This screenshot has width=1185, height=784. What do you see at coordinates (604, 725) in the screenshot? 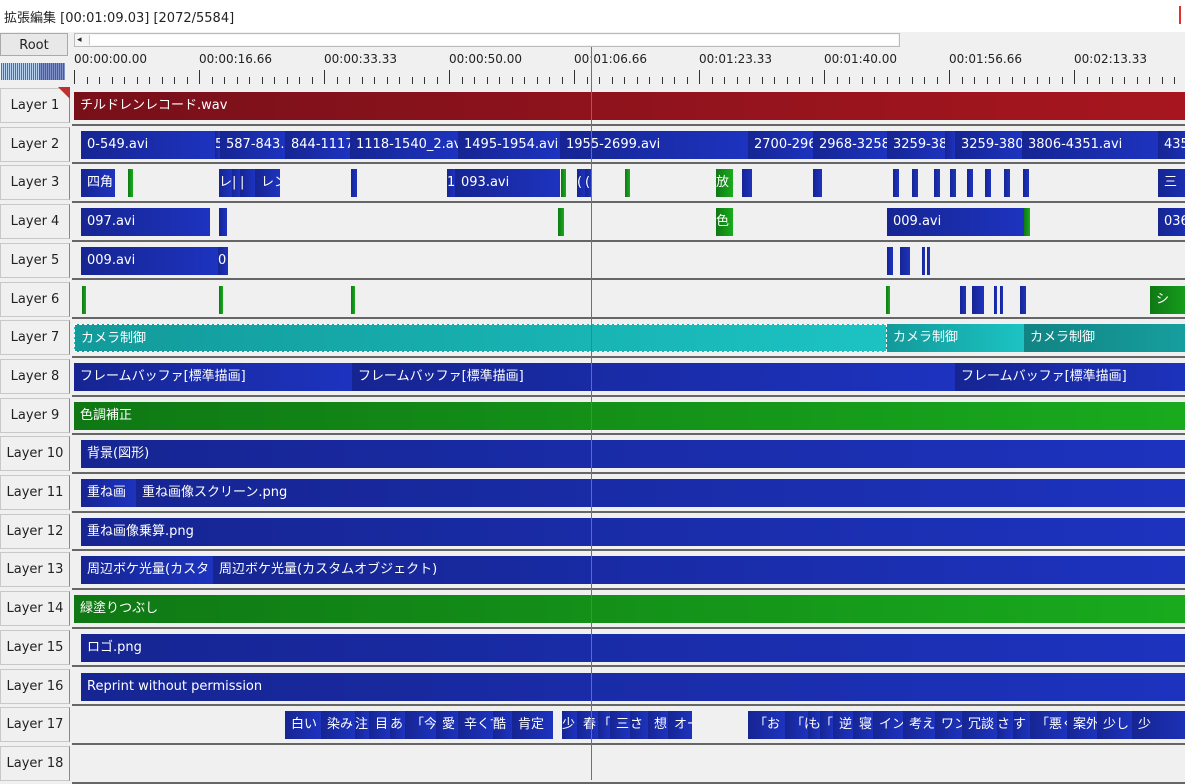
I see `timeline-clip: 「` at bounding box center [604, 725].